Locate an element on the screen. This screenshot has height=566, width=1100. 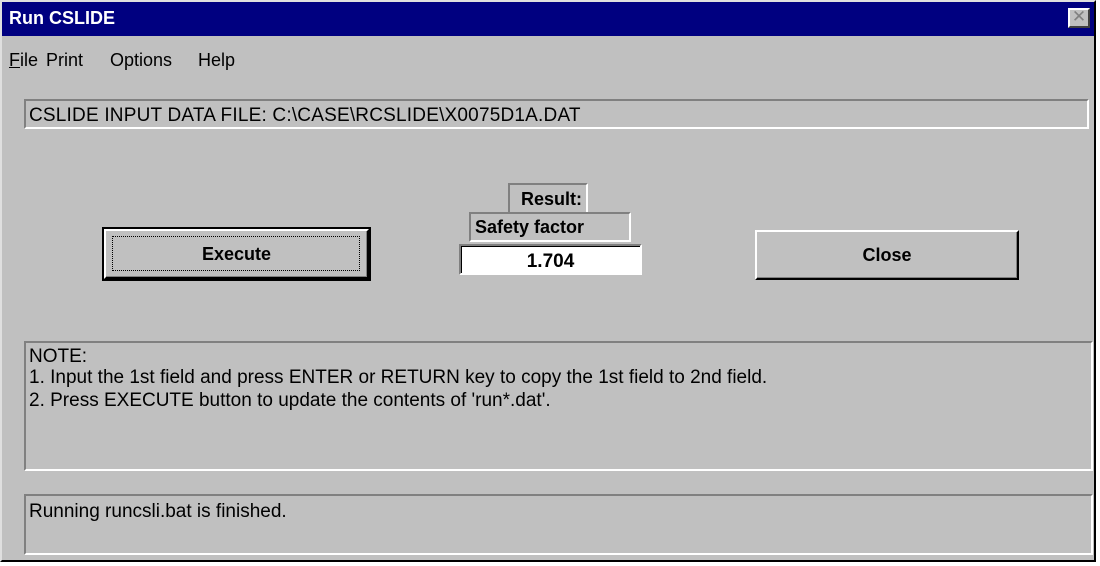
status-text: Running runcsli.bat is finished. is located at coordinates (158, 511).